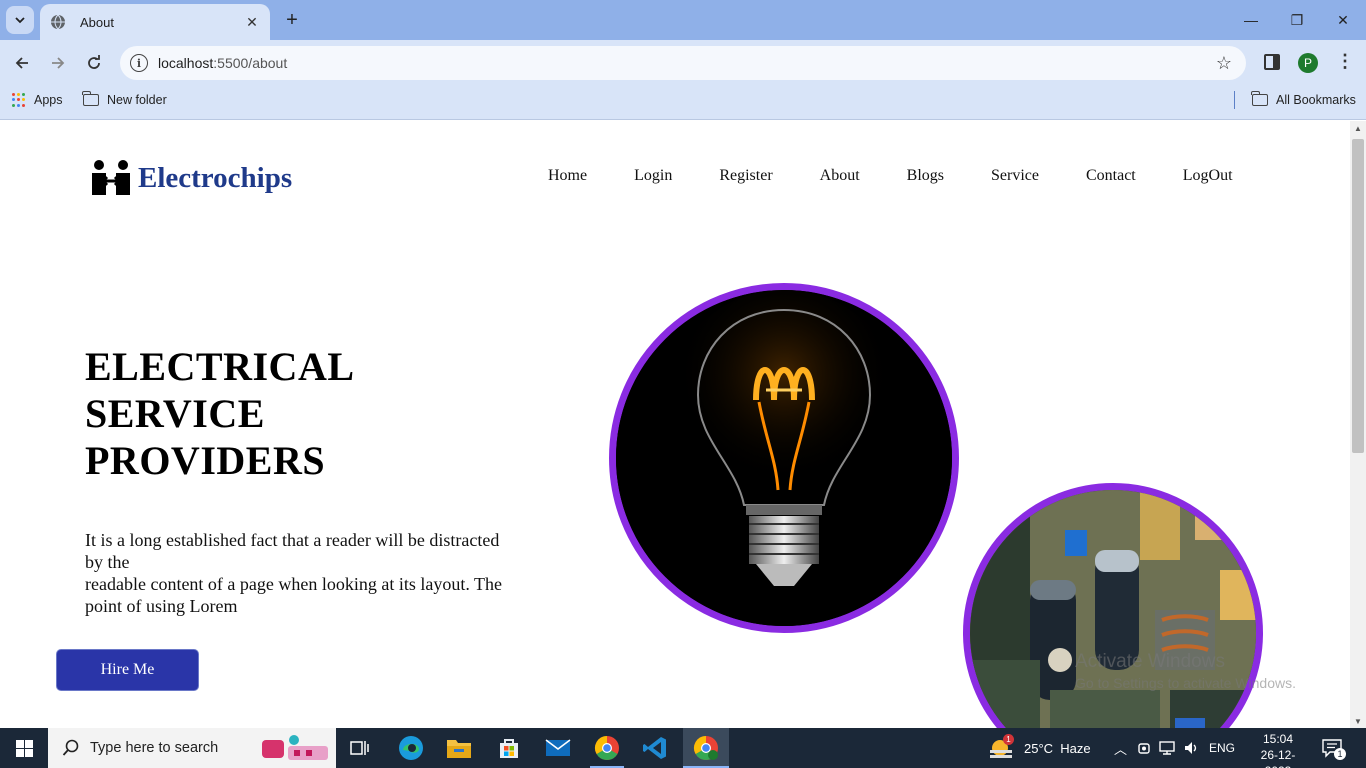 The height and width of the screenshot is (768, 1366). What do you see at coordinates (1251, 20) in the screenshot?
I see `minimize-button: ―` at bounding box center [1251, 20].